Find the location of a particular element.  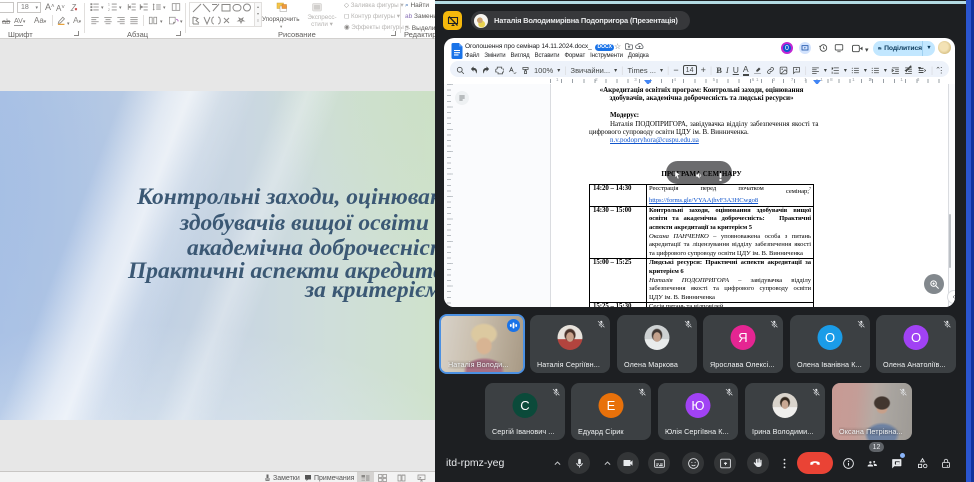

svg-text: 1 is located at coordinates (109, 4).